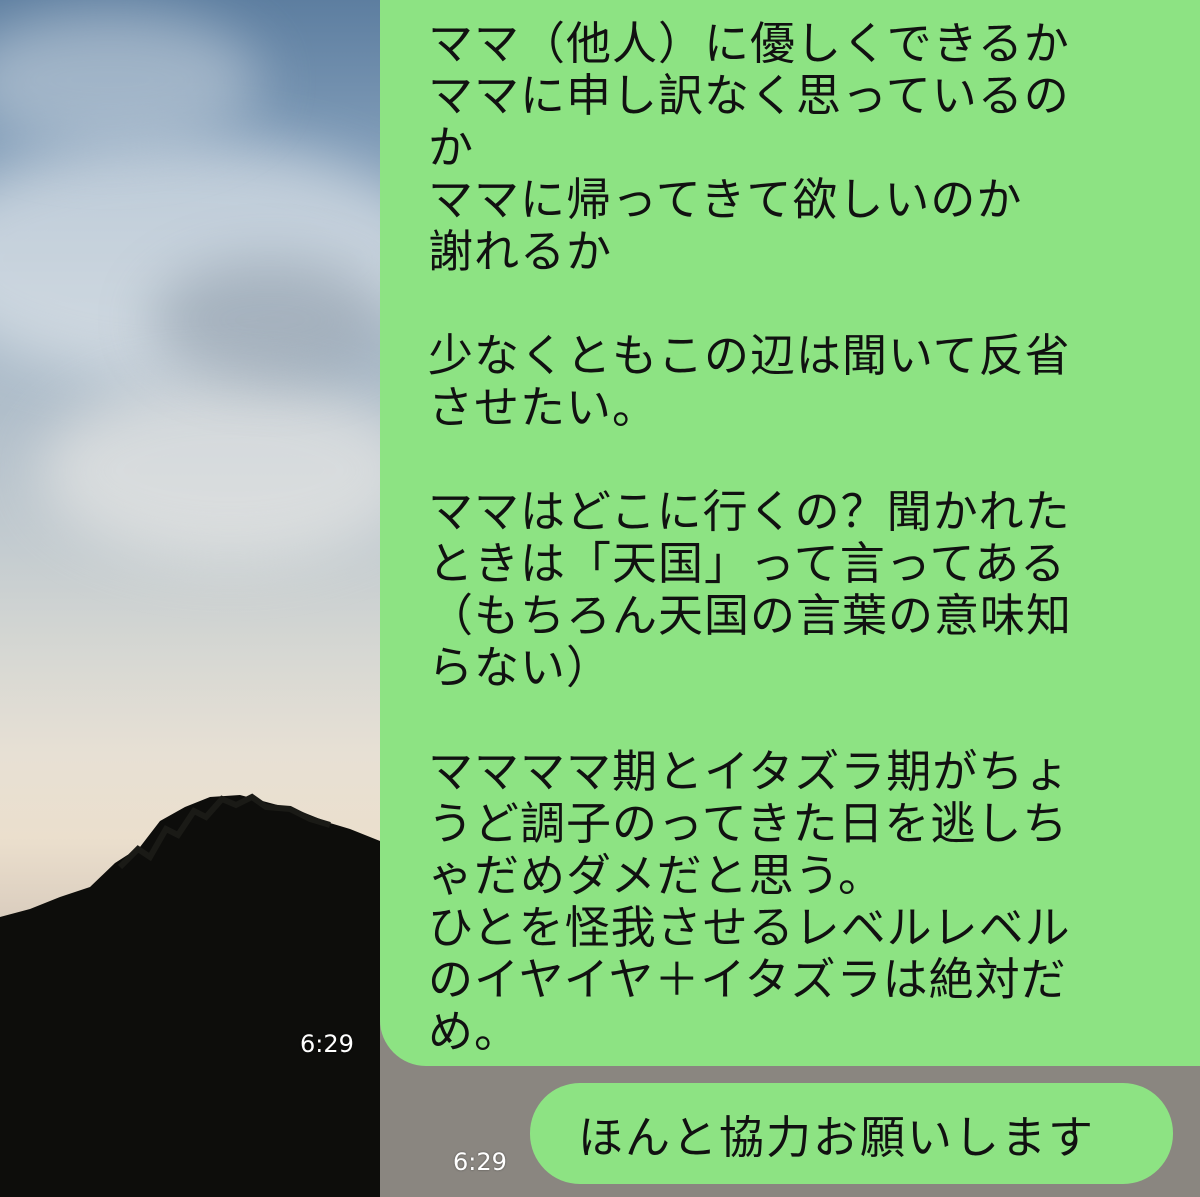 This screenshot has width=1200, height=1197. What do you see at coordinates (543, 407) in the screenshot?
I see `message-line: させたい。` at bounding box center [543, 407].